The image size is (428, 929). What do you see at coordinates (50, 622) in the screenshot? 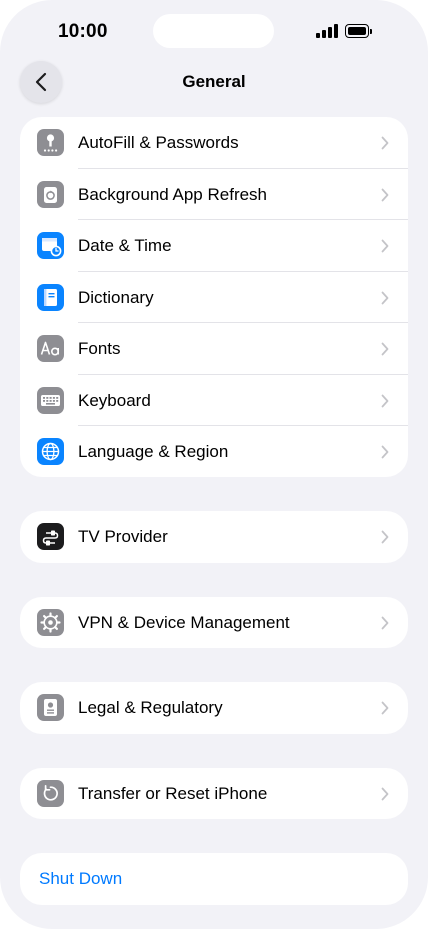
I see `gear-icon` at bounding box center [50, 622].